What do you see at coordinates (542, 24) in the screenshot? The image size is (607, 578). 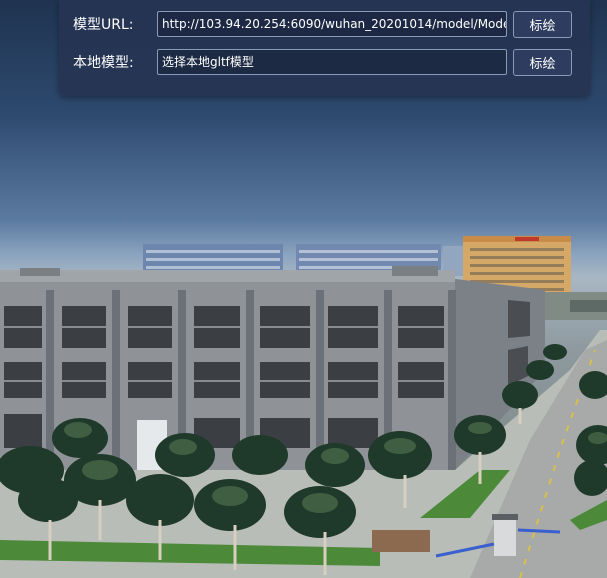 I see `plot-url-model-button: 标绘` at bounding box center [542, 24].